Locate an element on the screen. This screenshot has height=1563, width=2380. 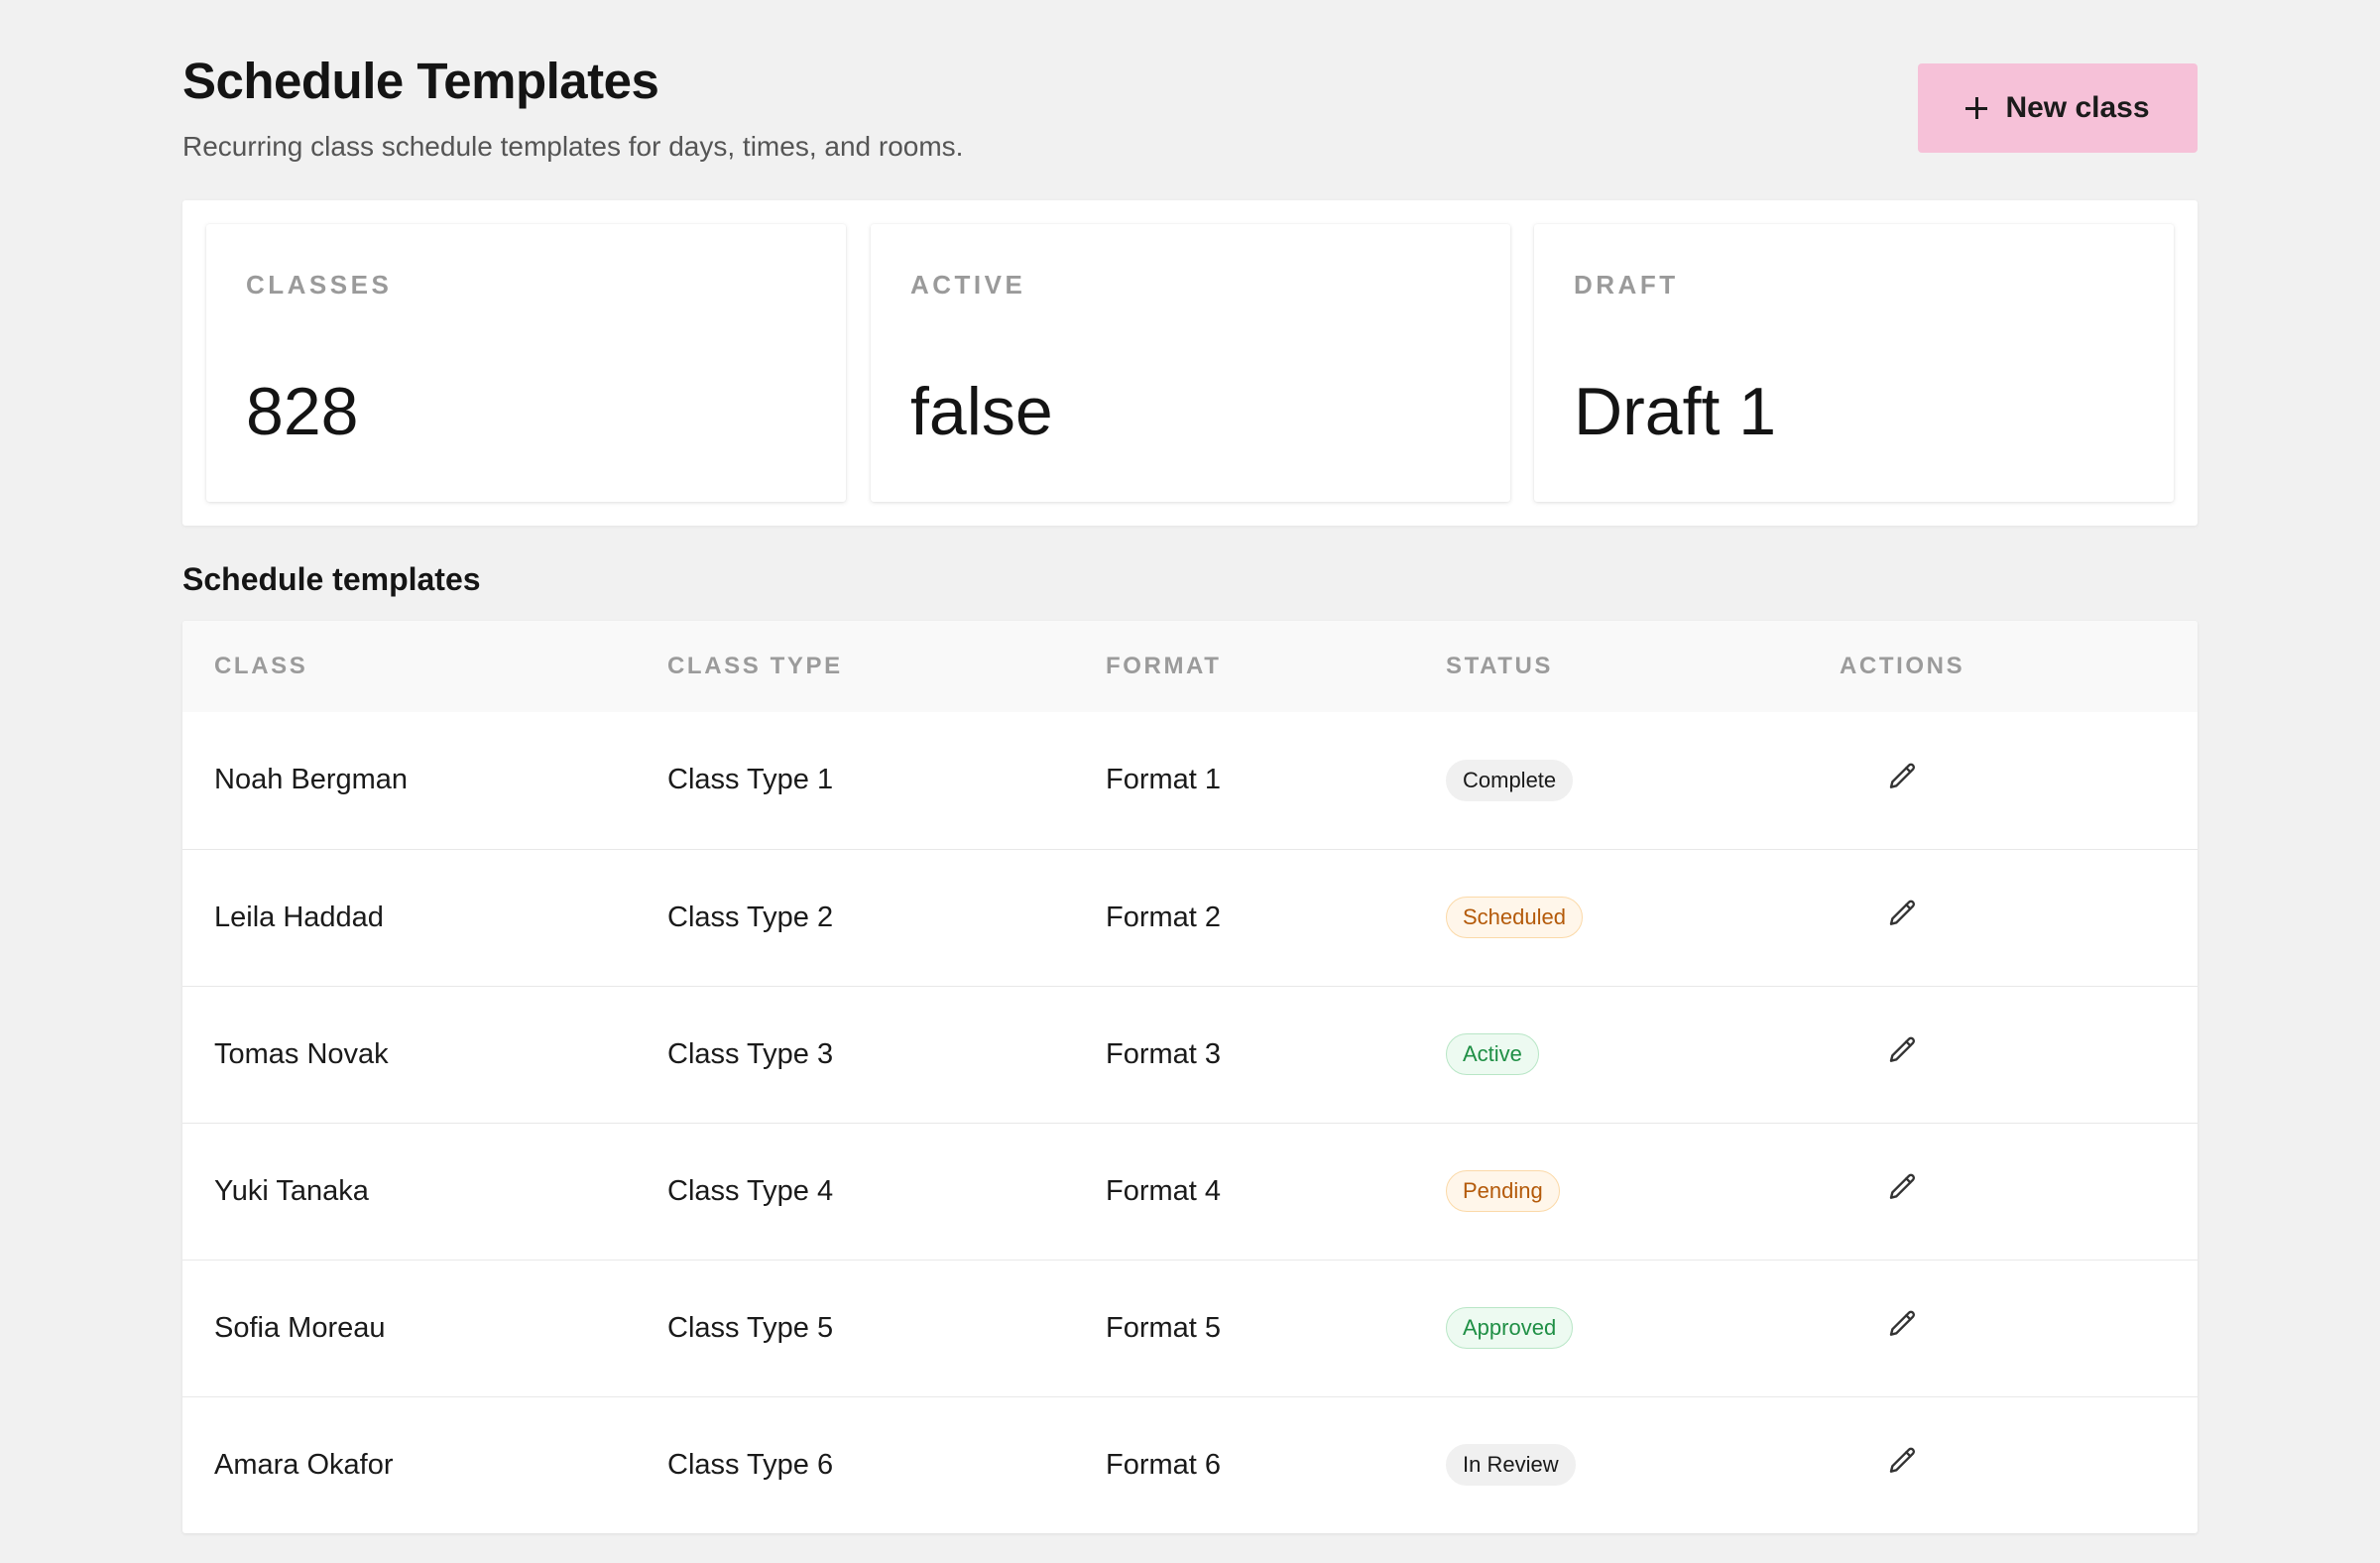
stat-label: DRAFT is located at coordinates (1626, 285).